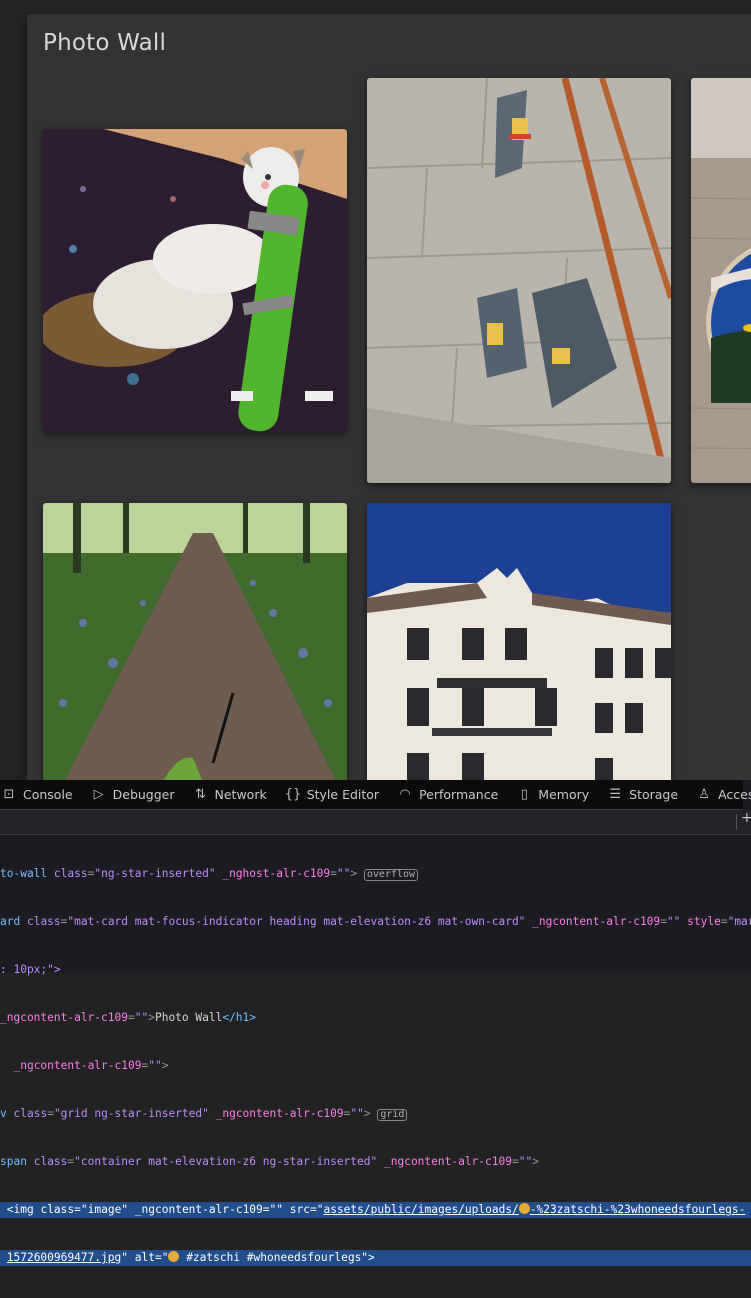 The image size is (751, 1298). Describe the element at coordinates (133, 794) in the screenshot. I see `tab-debugger: ▷ Debugger` at that location.